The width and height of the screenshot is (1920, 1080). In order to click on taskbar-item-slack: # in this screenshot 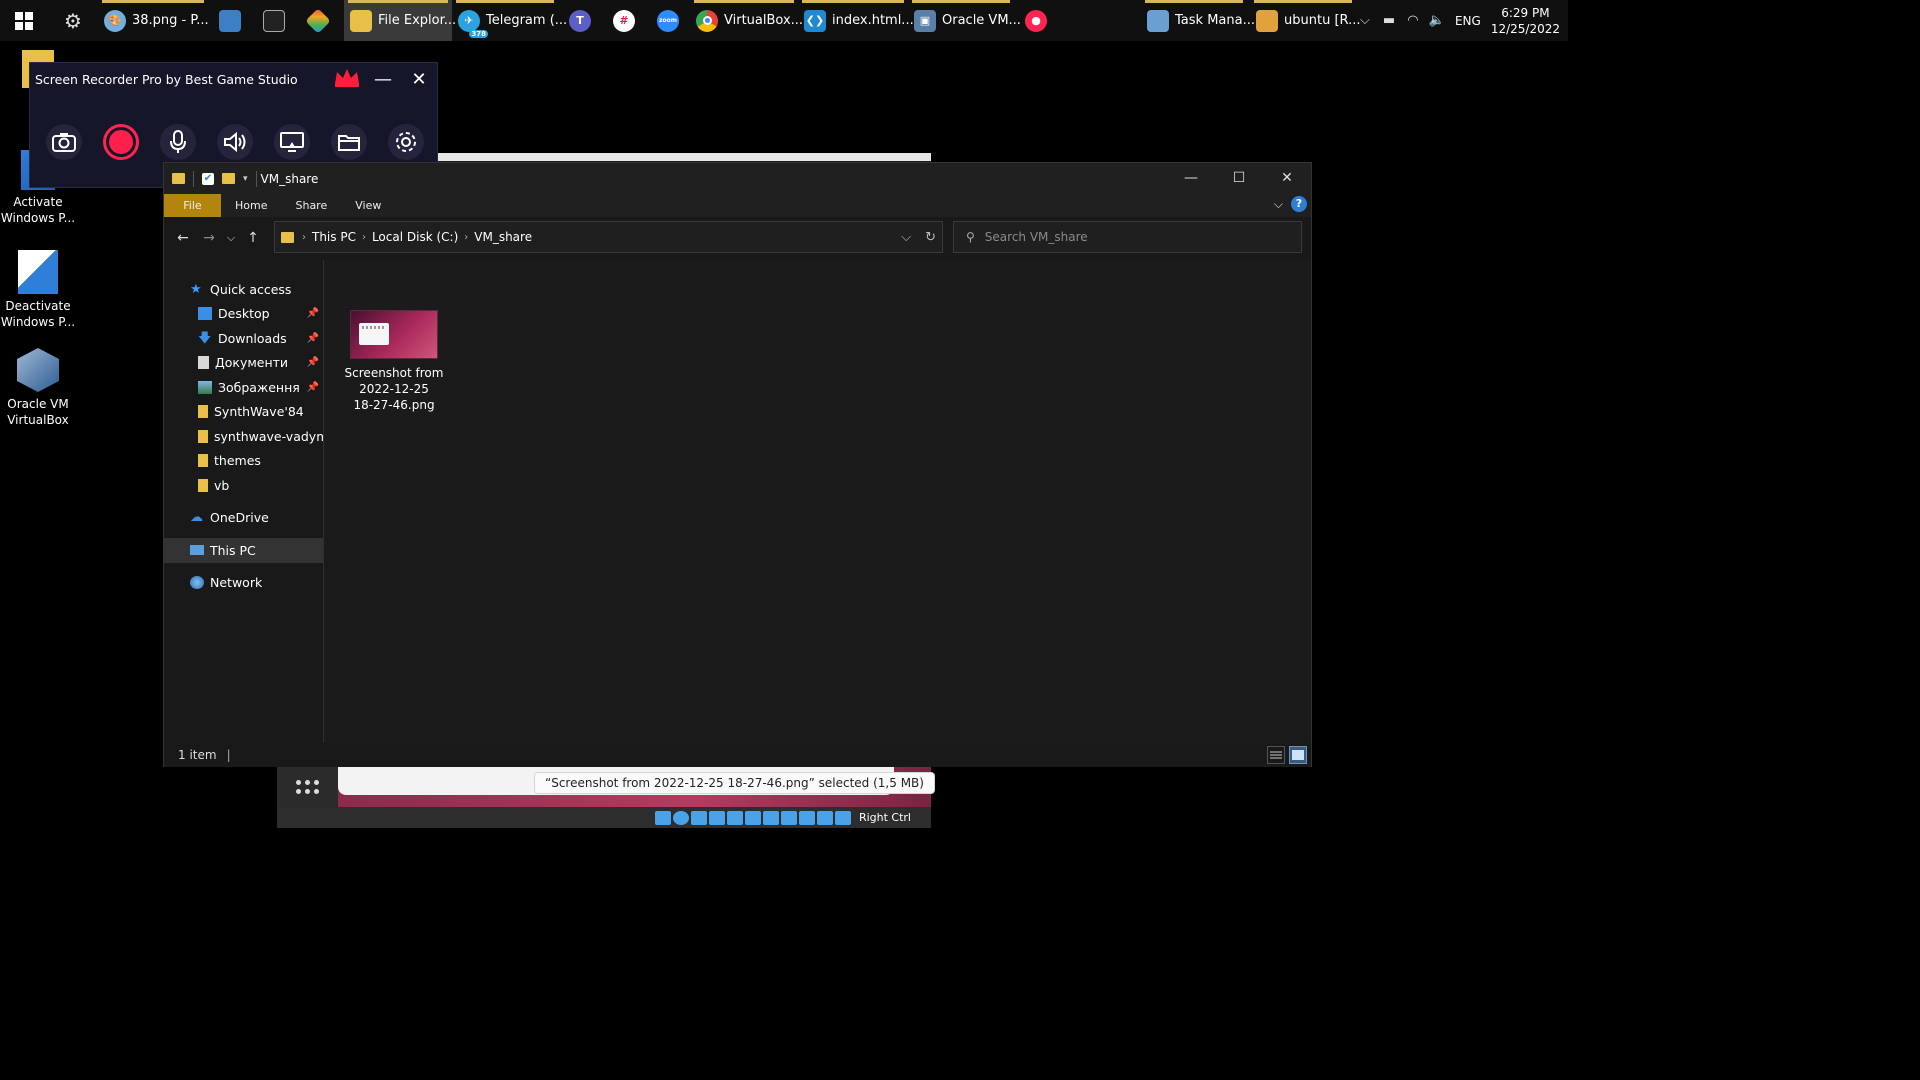, I will do `click(624, 20)`.